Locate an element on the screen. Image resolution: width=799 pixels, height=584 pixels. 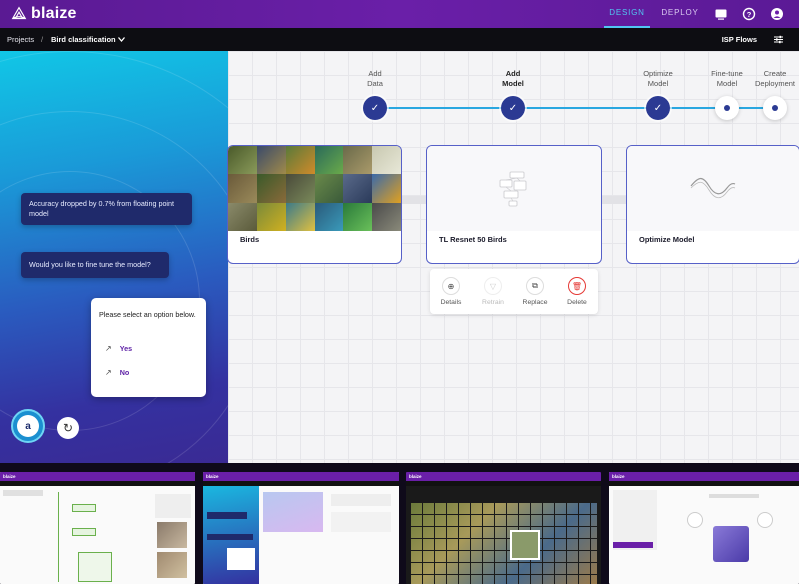
tab-deploy: DEPLOY is located at coordinates (680, 14).